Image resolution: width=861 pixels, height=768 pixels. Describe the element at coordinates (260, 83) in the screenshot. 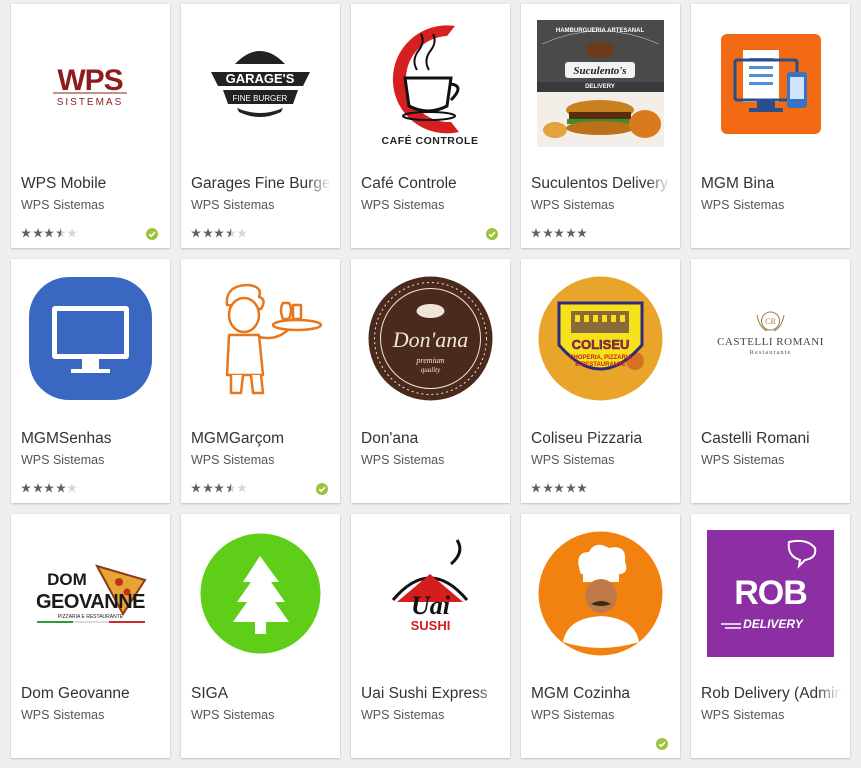

I see `app-icon: GARAGE'S FINE BURGER` at that location.